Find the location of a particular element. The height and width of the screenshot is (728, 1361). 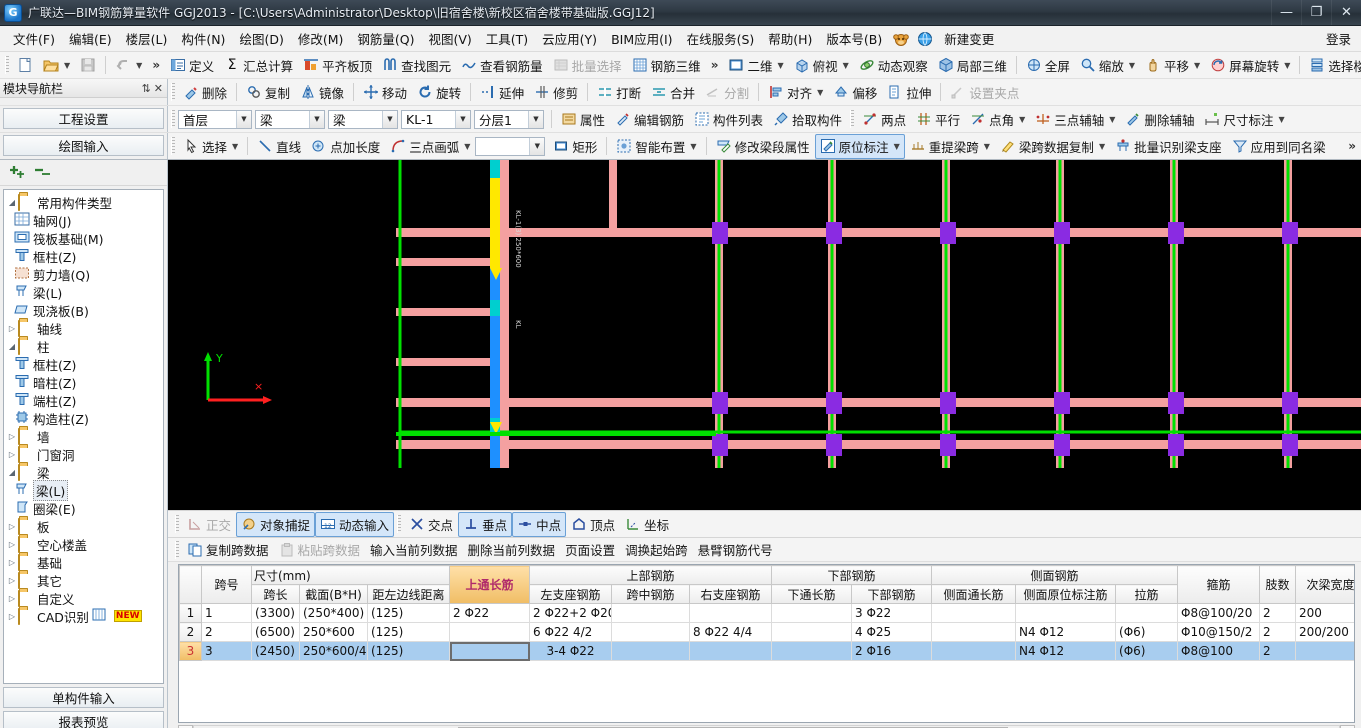

cell-section: 250*600 is located at coordinates (333, 632).